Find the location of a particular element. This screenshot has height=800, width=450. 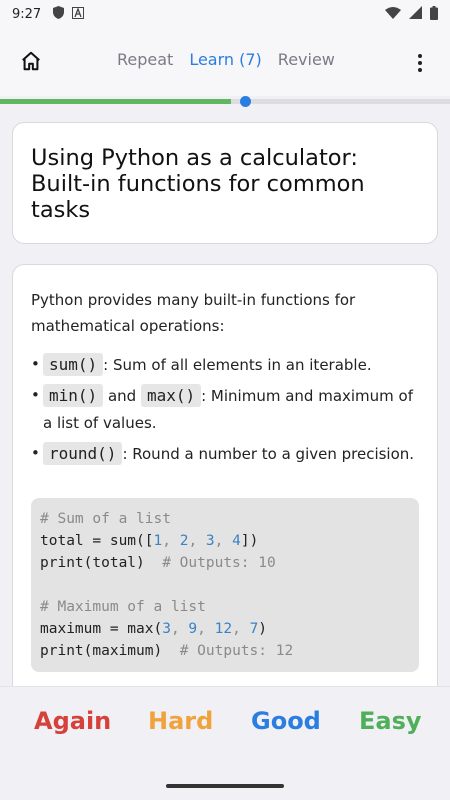

mode-tabs: Repeat Learn (7) Review is located at coordinates (234, 59).